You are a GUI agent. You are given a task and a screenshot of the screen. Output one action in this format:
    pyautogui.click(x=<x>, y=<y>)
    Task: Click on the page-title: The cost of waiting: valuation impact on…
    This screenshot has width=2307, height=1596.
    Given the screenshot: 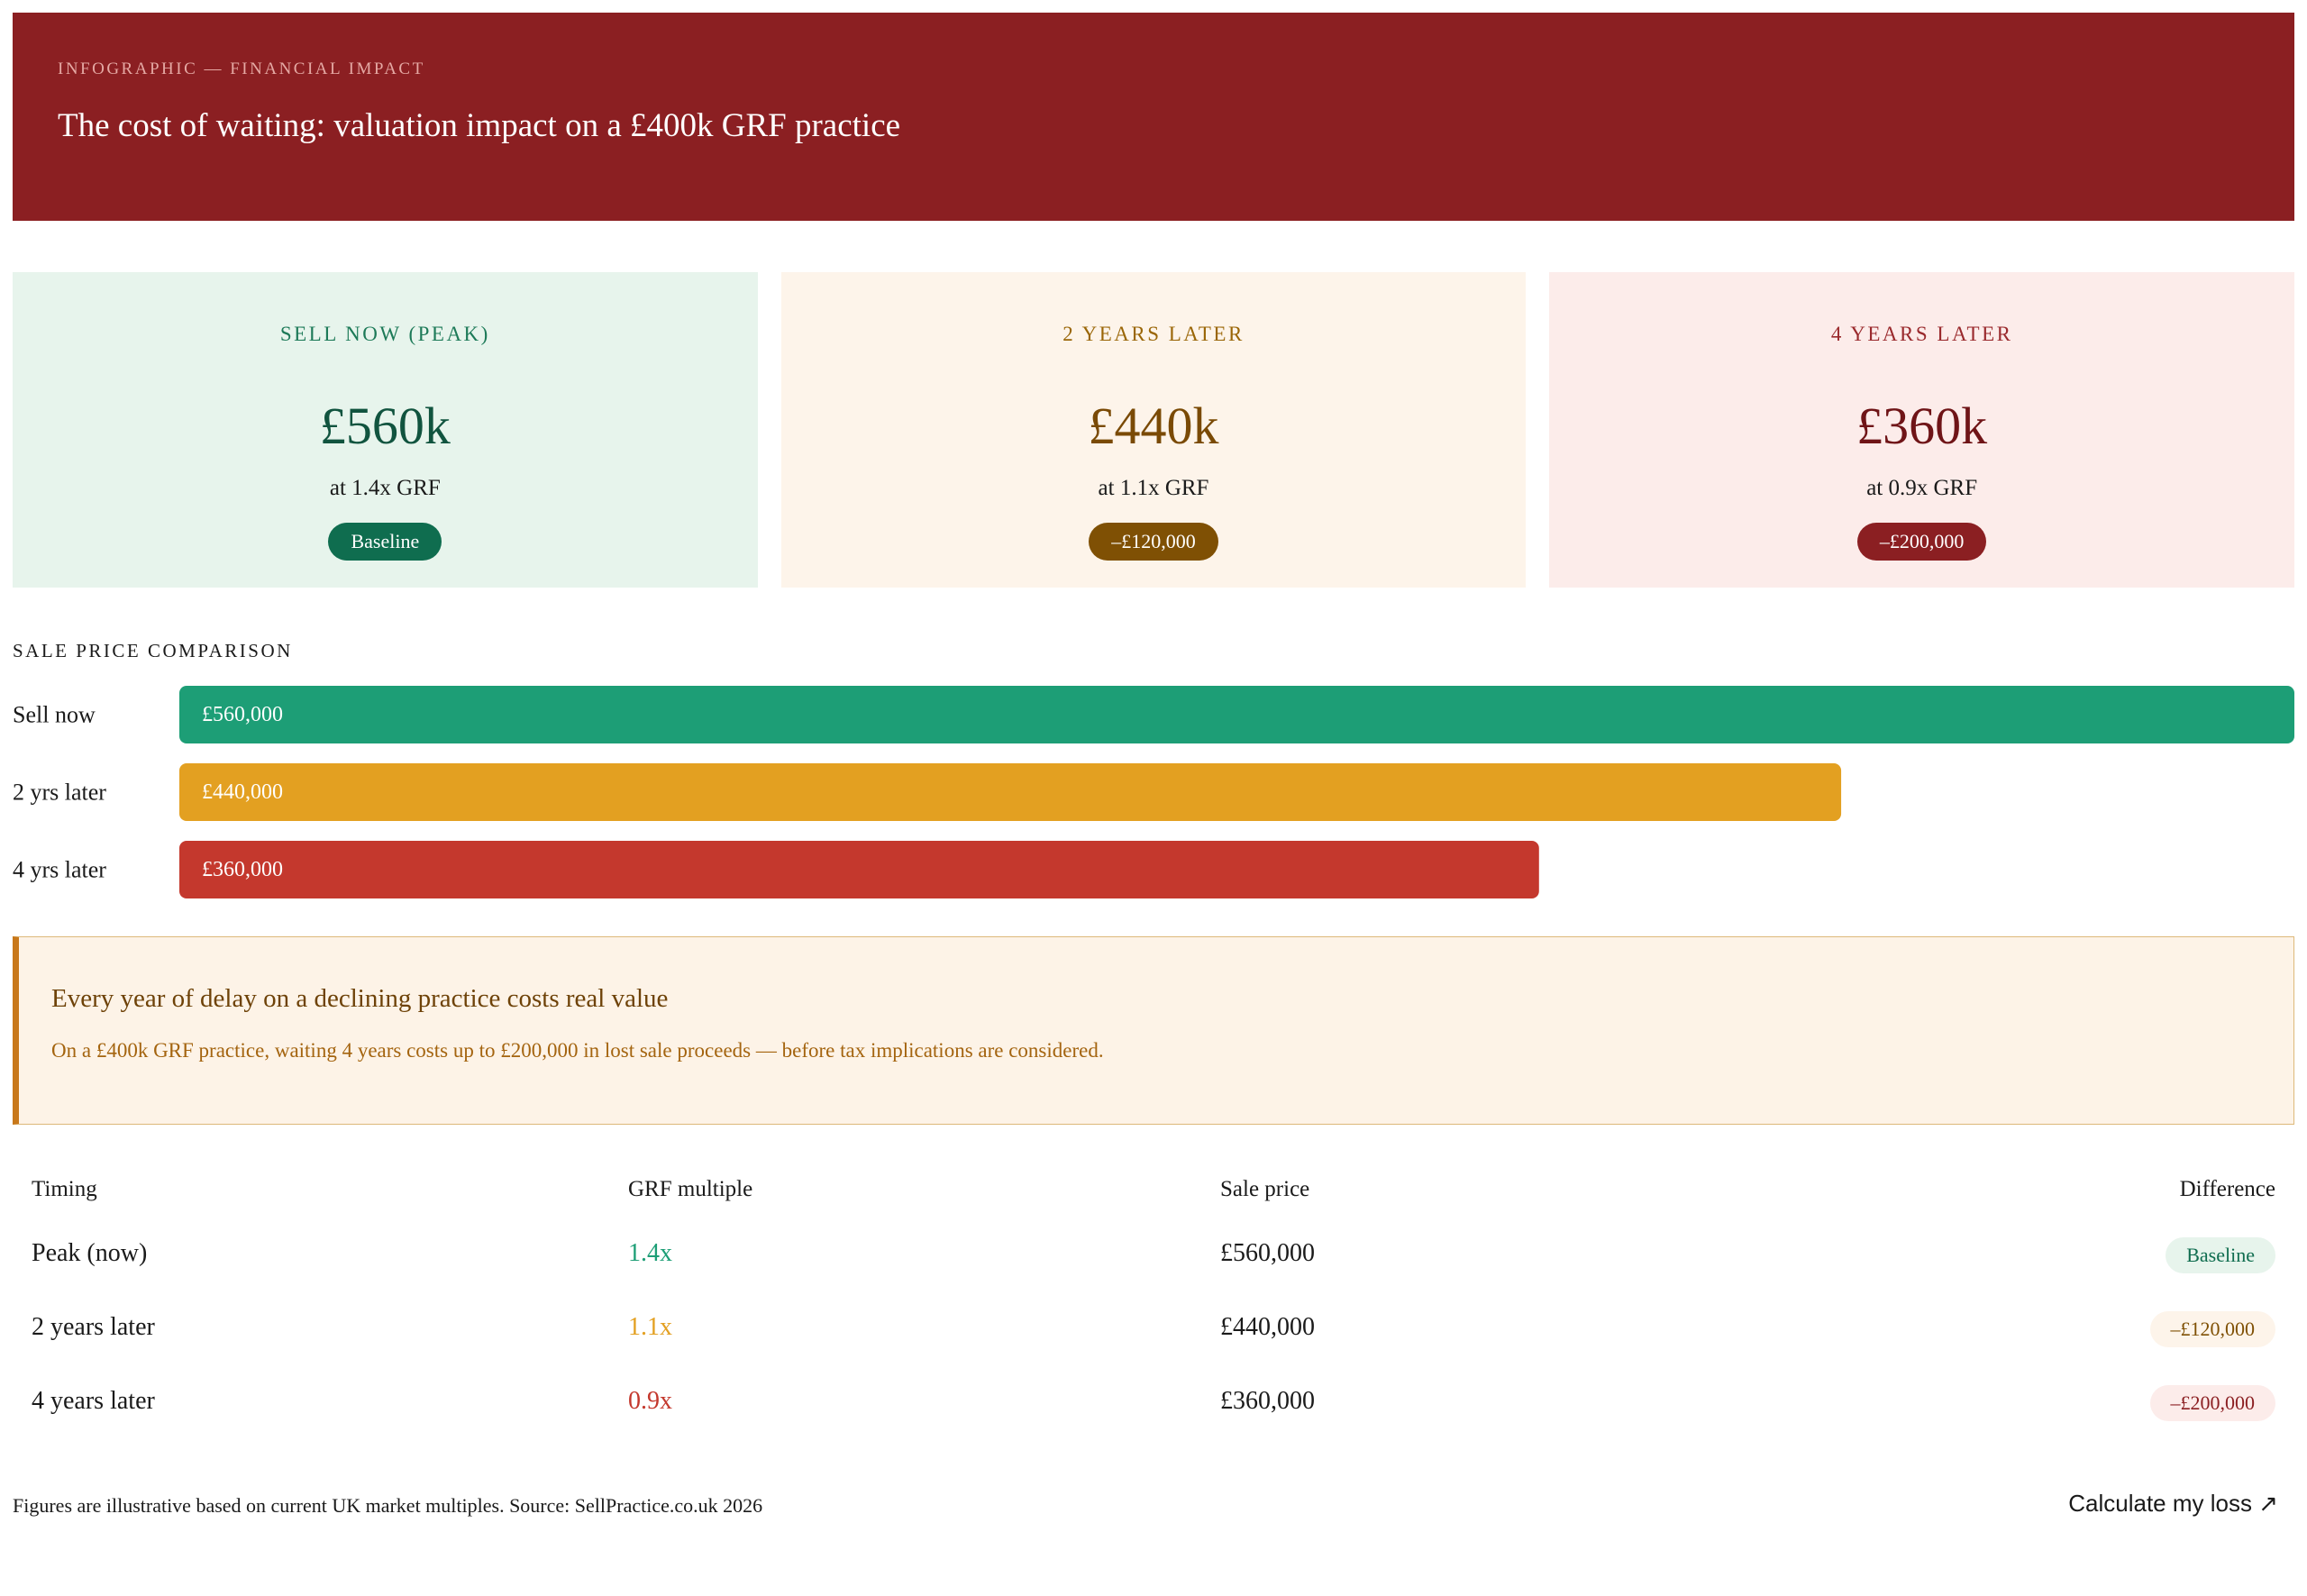 What is the action you would take?
    pyautogui.click(x=479, y=126)
    